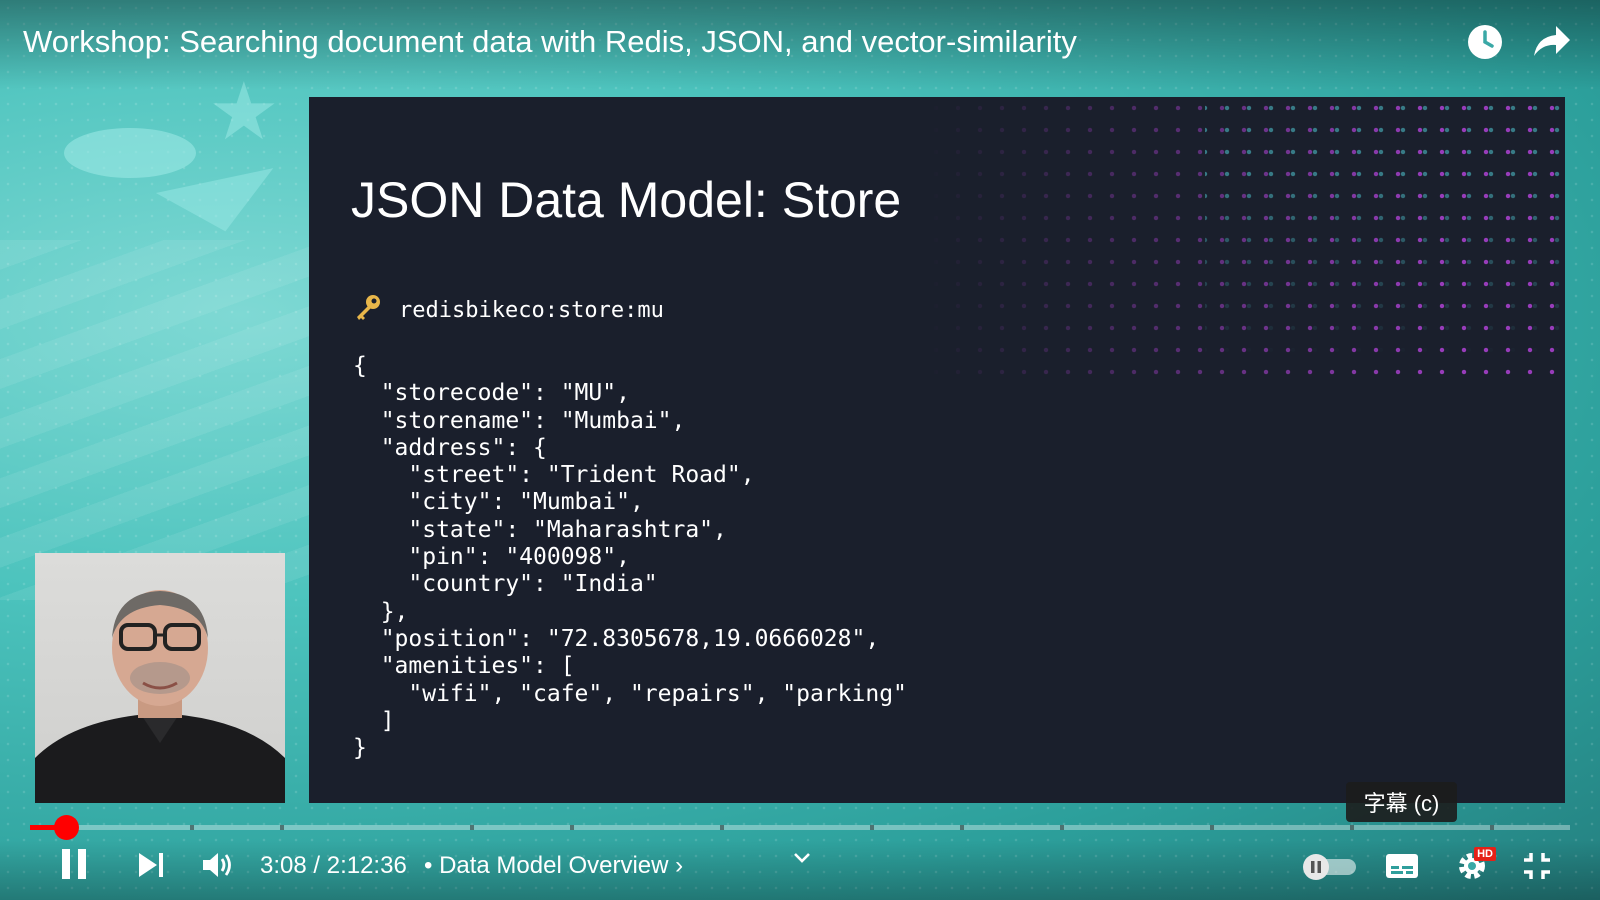 This screenshot has width=1600, height=900. I want to click on volume-button, so click(218, 867).